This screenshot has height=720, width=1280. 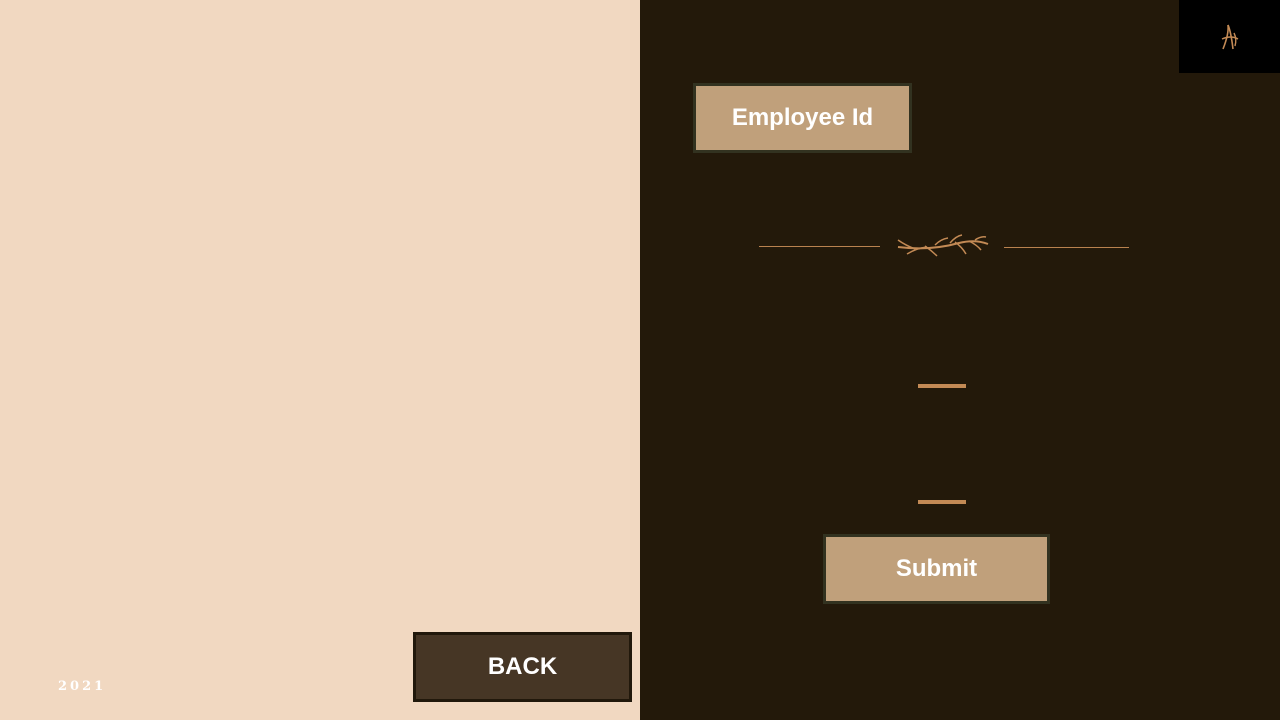 I want to click on monogram-logo-icon, so click(x=1229, y=36).